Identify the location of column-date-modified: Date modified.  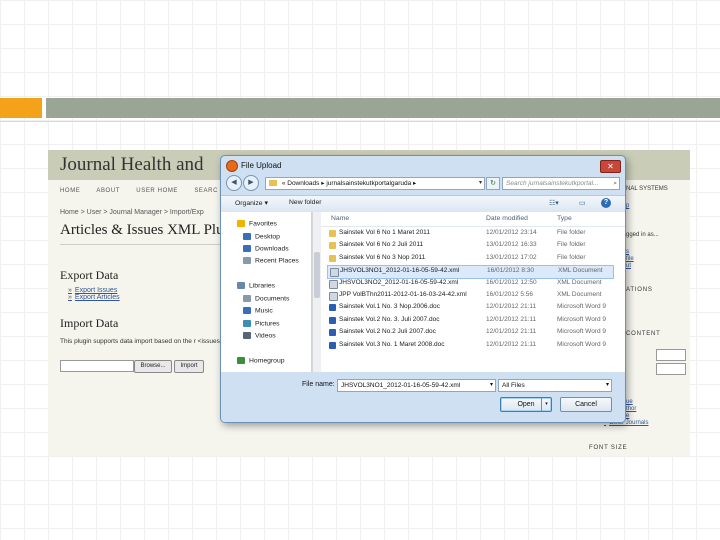
(507, 218).